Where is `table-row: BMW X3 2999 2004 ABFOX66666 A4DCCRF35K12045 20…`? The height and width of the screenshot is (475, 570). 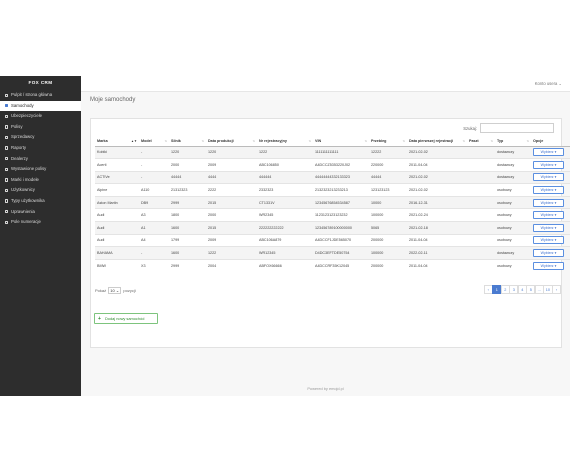
table-row: BMW X3 2999 2004 ABFOX66666 A4DCCRF35K12045 20… is located at coordinates (332, 265).